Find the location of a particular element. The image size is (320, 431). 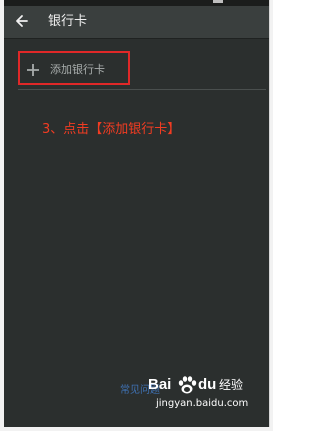

arrow-left-icon is located at coordinates (22, 21).